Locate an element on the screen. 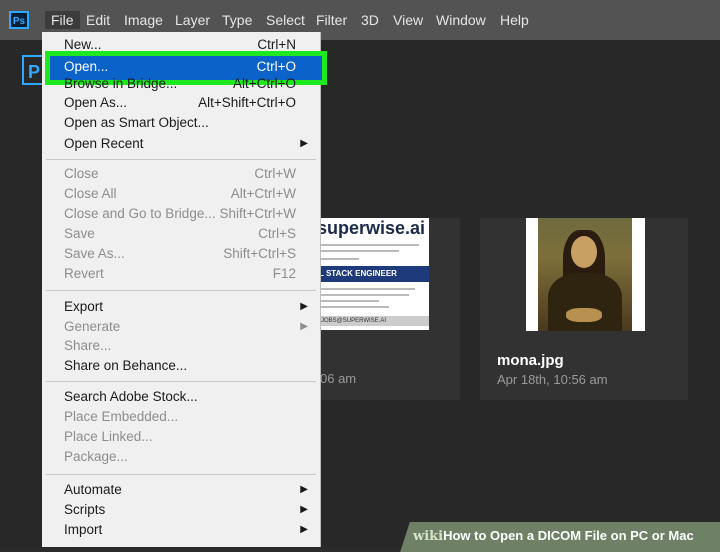  menu-item-open-as: Open As... Alt+Shift+Ctrl+O is located at coordinates (184, 103).